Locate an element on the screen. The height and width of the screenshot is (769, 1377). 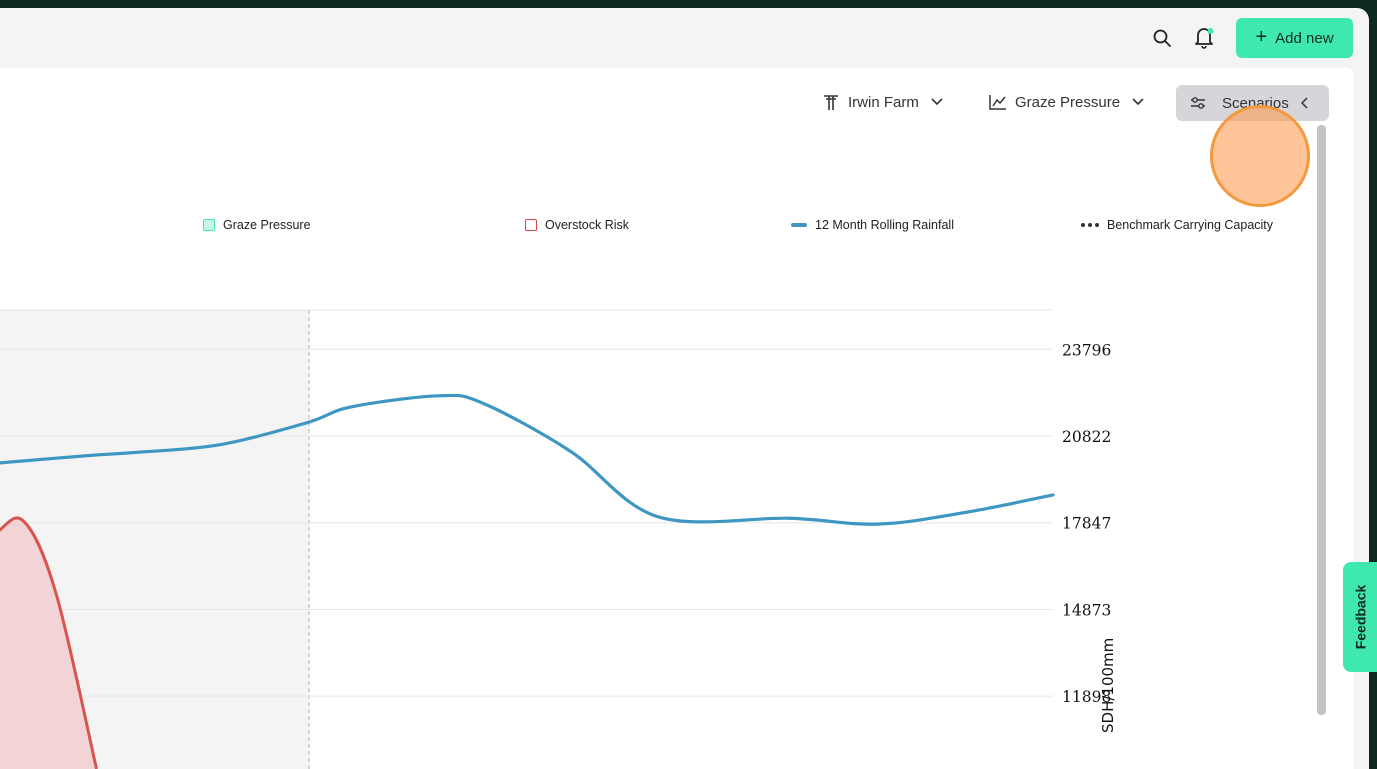
y-tick-label: 20822 is located at coordinates (1086, 437).